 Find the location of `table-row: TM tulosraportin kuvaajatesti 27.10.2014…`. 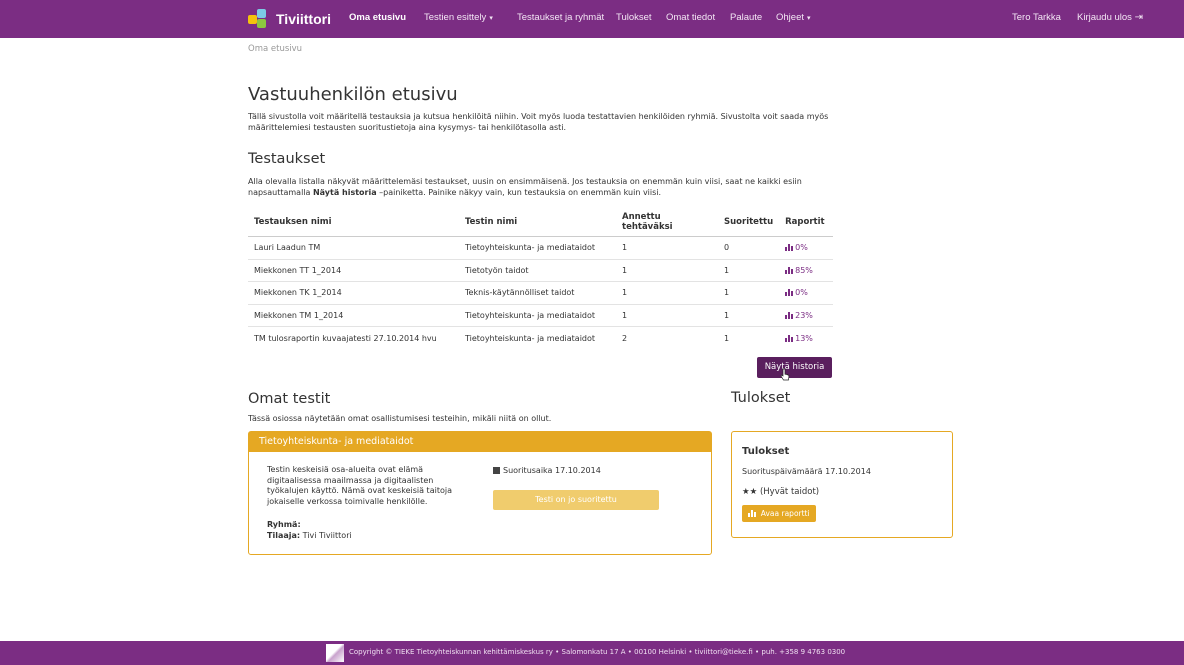

table-row: TM tulosraportin kuvaajatesti 27.10.2014… is located at coordinates (540, 337).